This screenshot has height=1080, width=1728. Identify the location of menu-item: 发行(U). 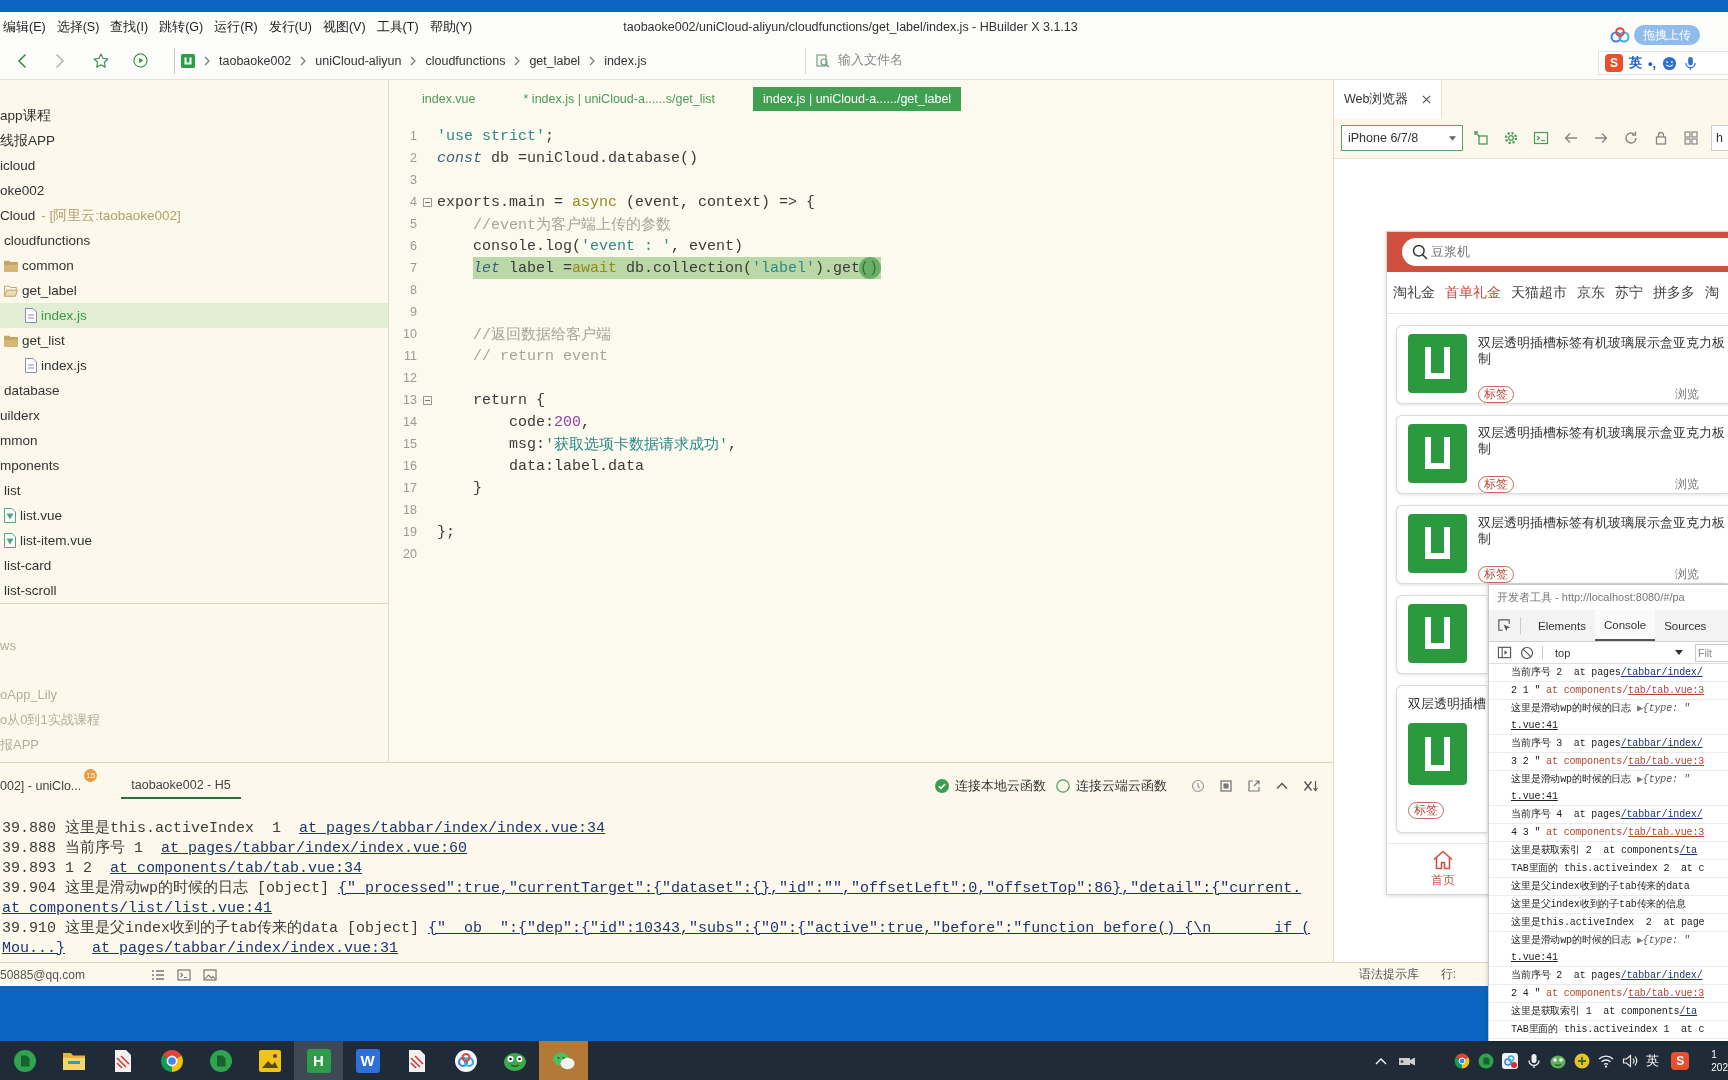
(290, 27).